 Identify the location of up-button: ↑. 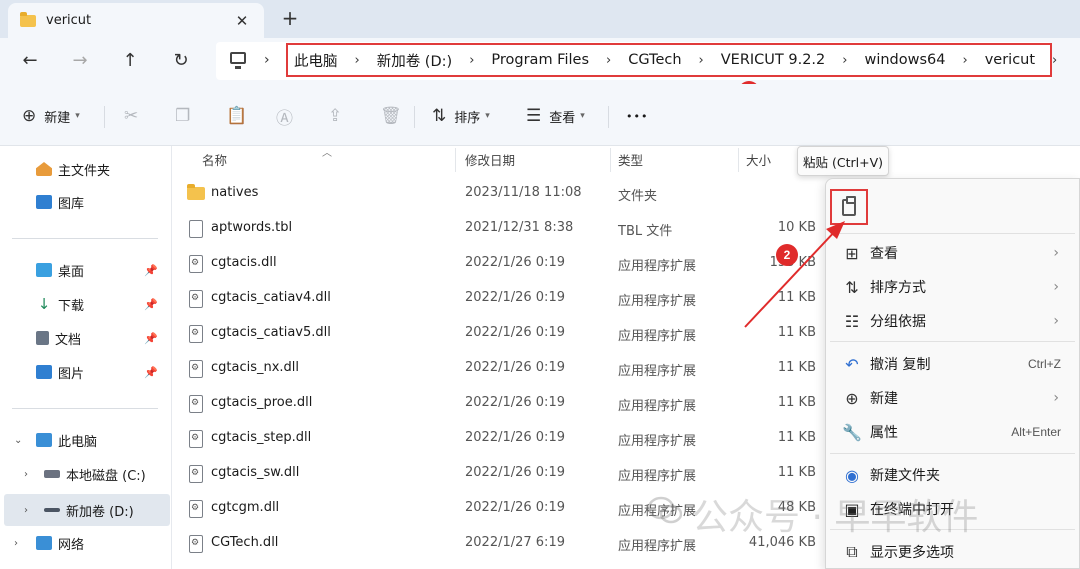
(130, 61).